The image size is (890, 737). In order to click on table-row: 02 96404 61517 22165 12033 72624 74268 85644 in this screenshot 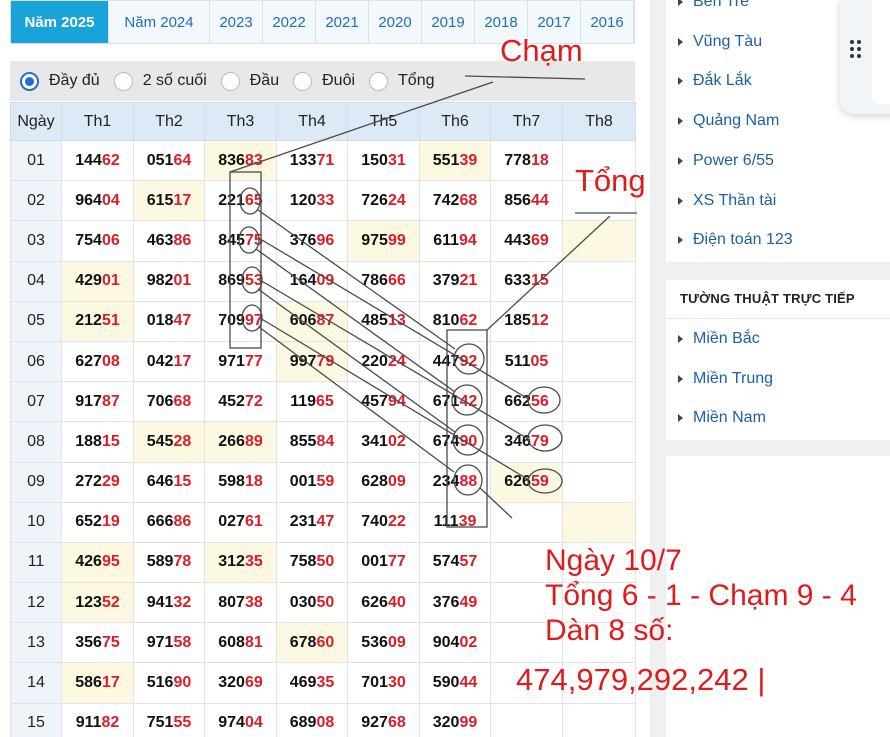, I will do `click(323, 201)`.